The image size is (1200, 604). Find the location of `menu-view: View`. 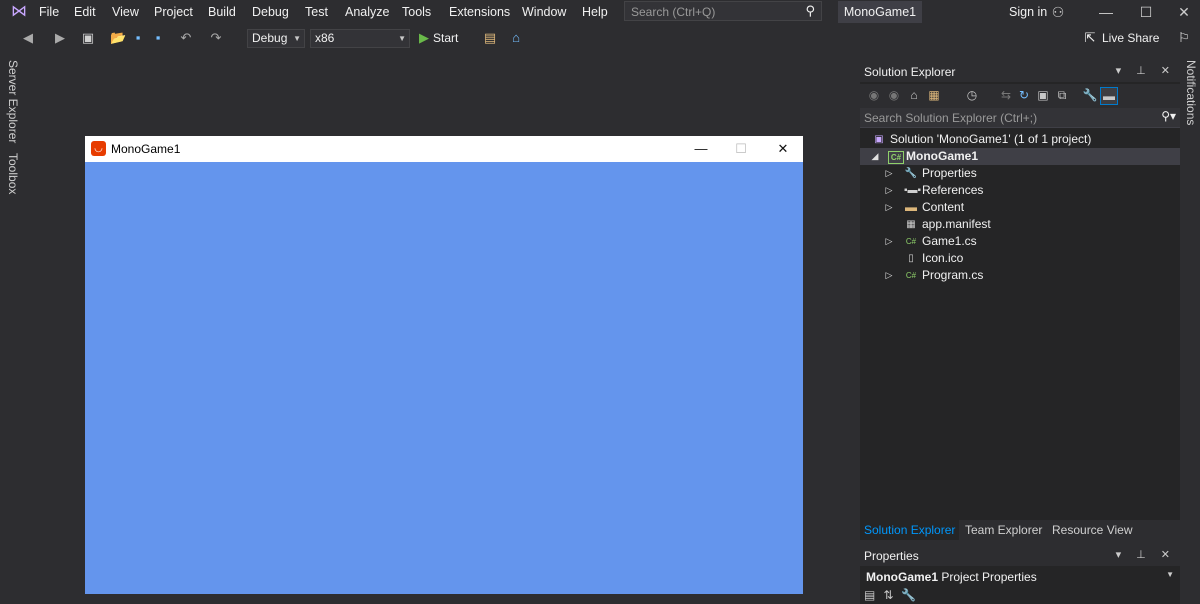

menu-view: View is located at coordinates (125, 12).